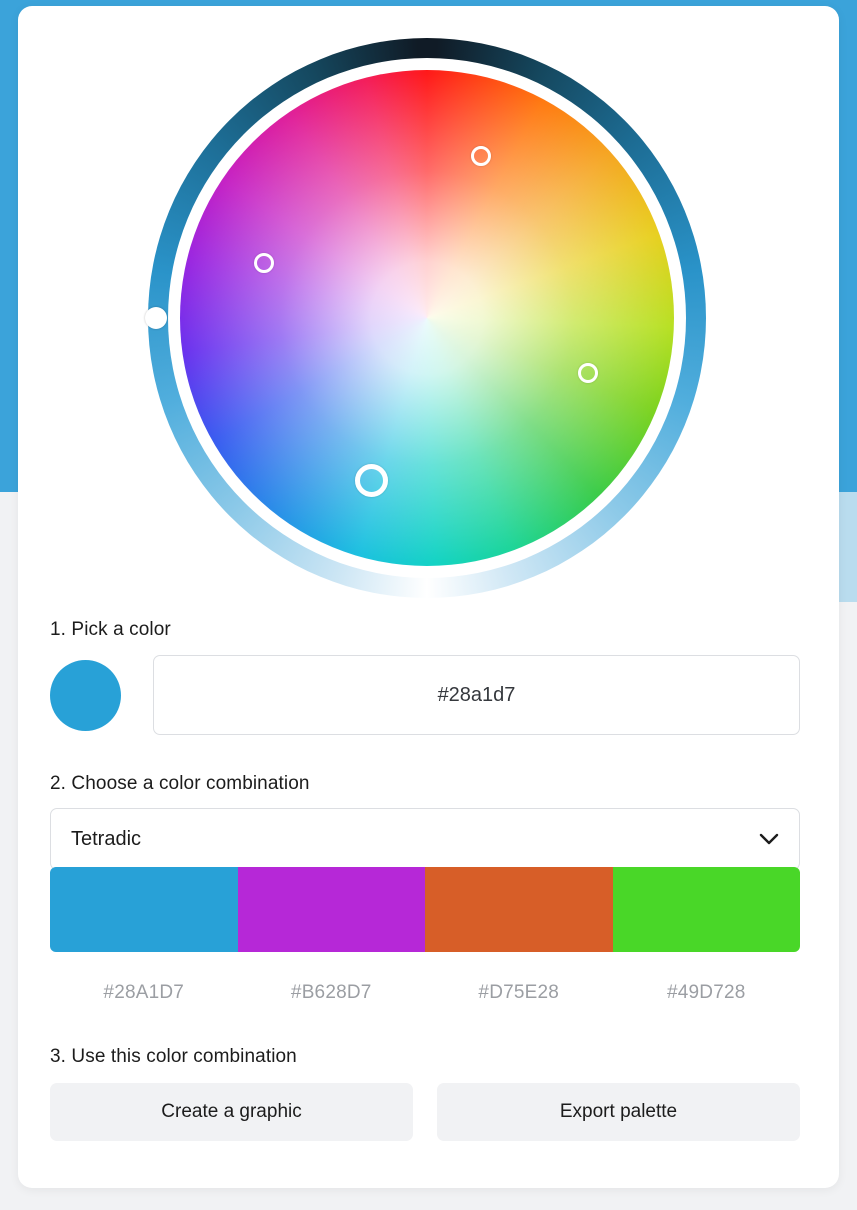 Image resolution: width=857 pixels, height=1210 pixels. Describe the element at coordinates (481, 156) in the screenshot. I see `marker-orange` at that location.